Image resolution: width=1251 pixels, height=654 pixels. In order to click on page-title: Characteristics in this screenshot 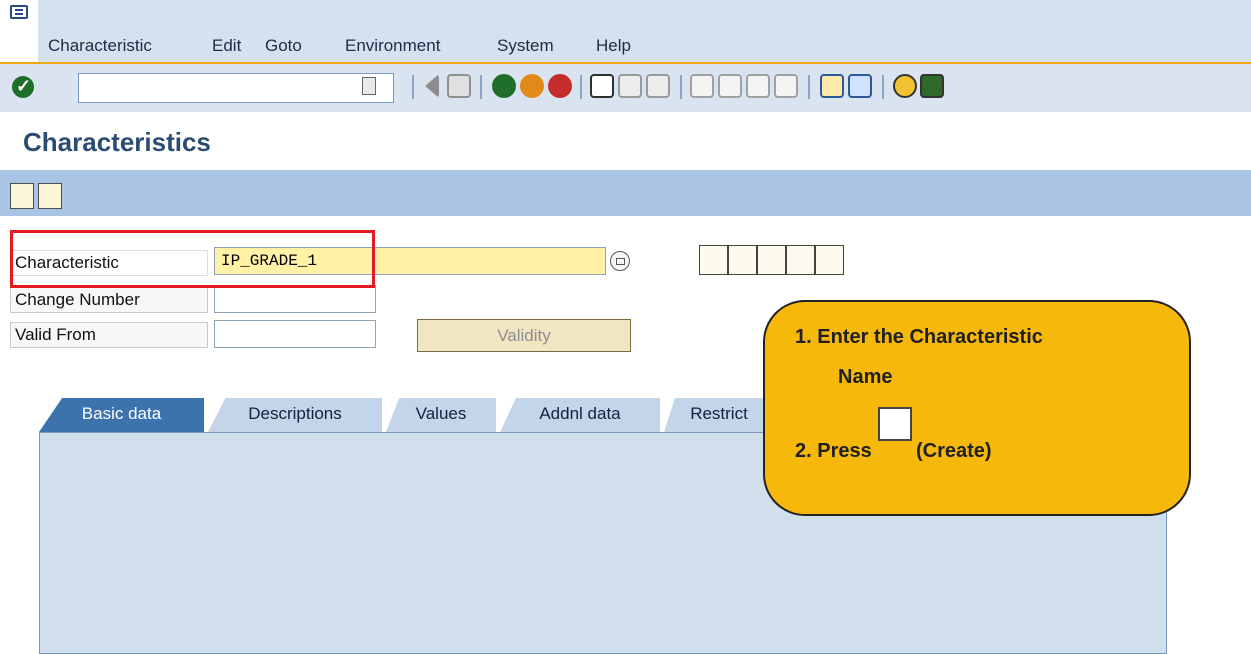, I will do `click(117, 142)`.